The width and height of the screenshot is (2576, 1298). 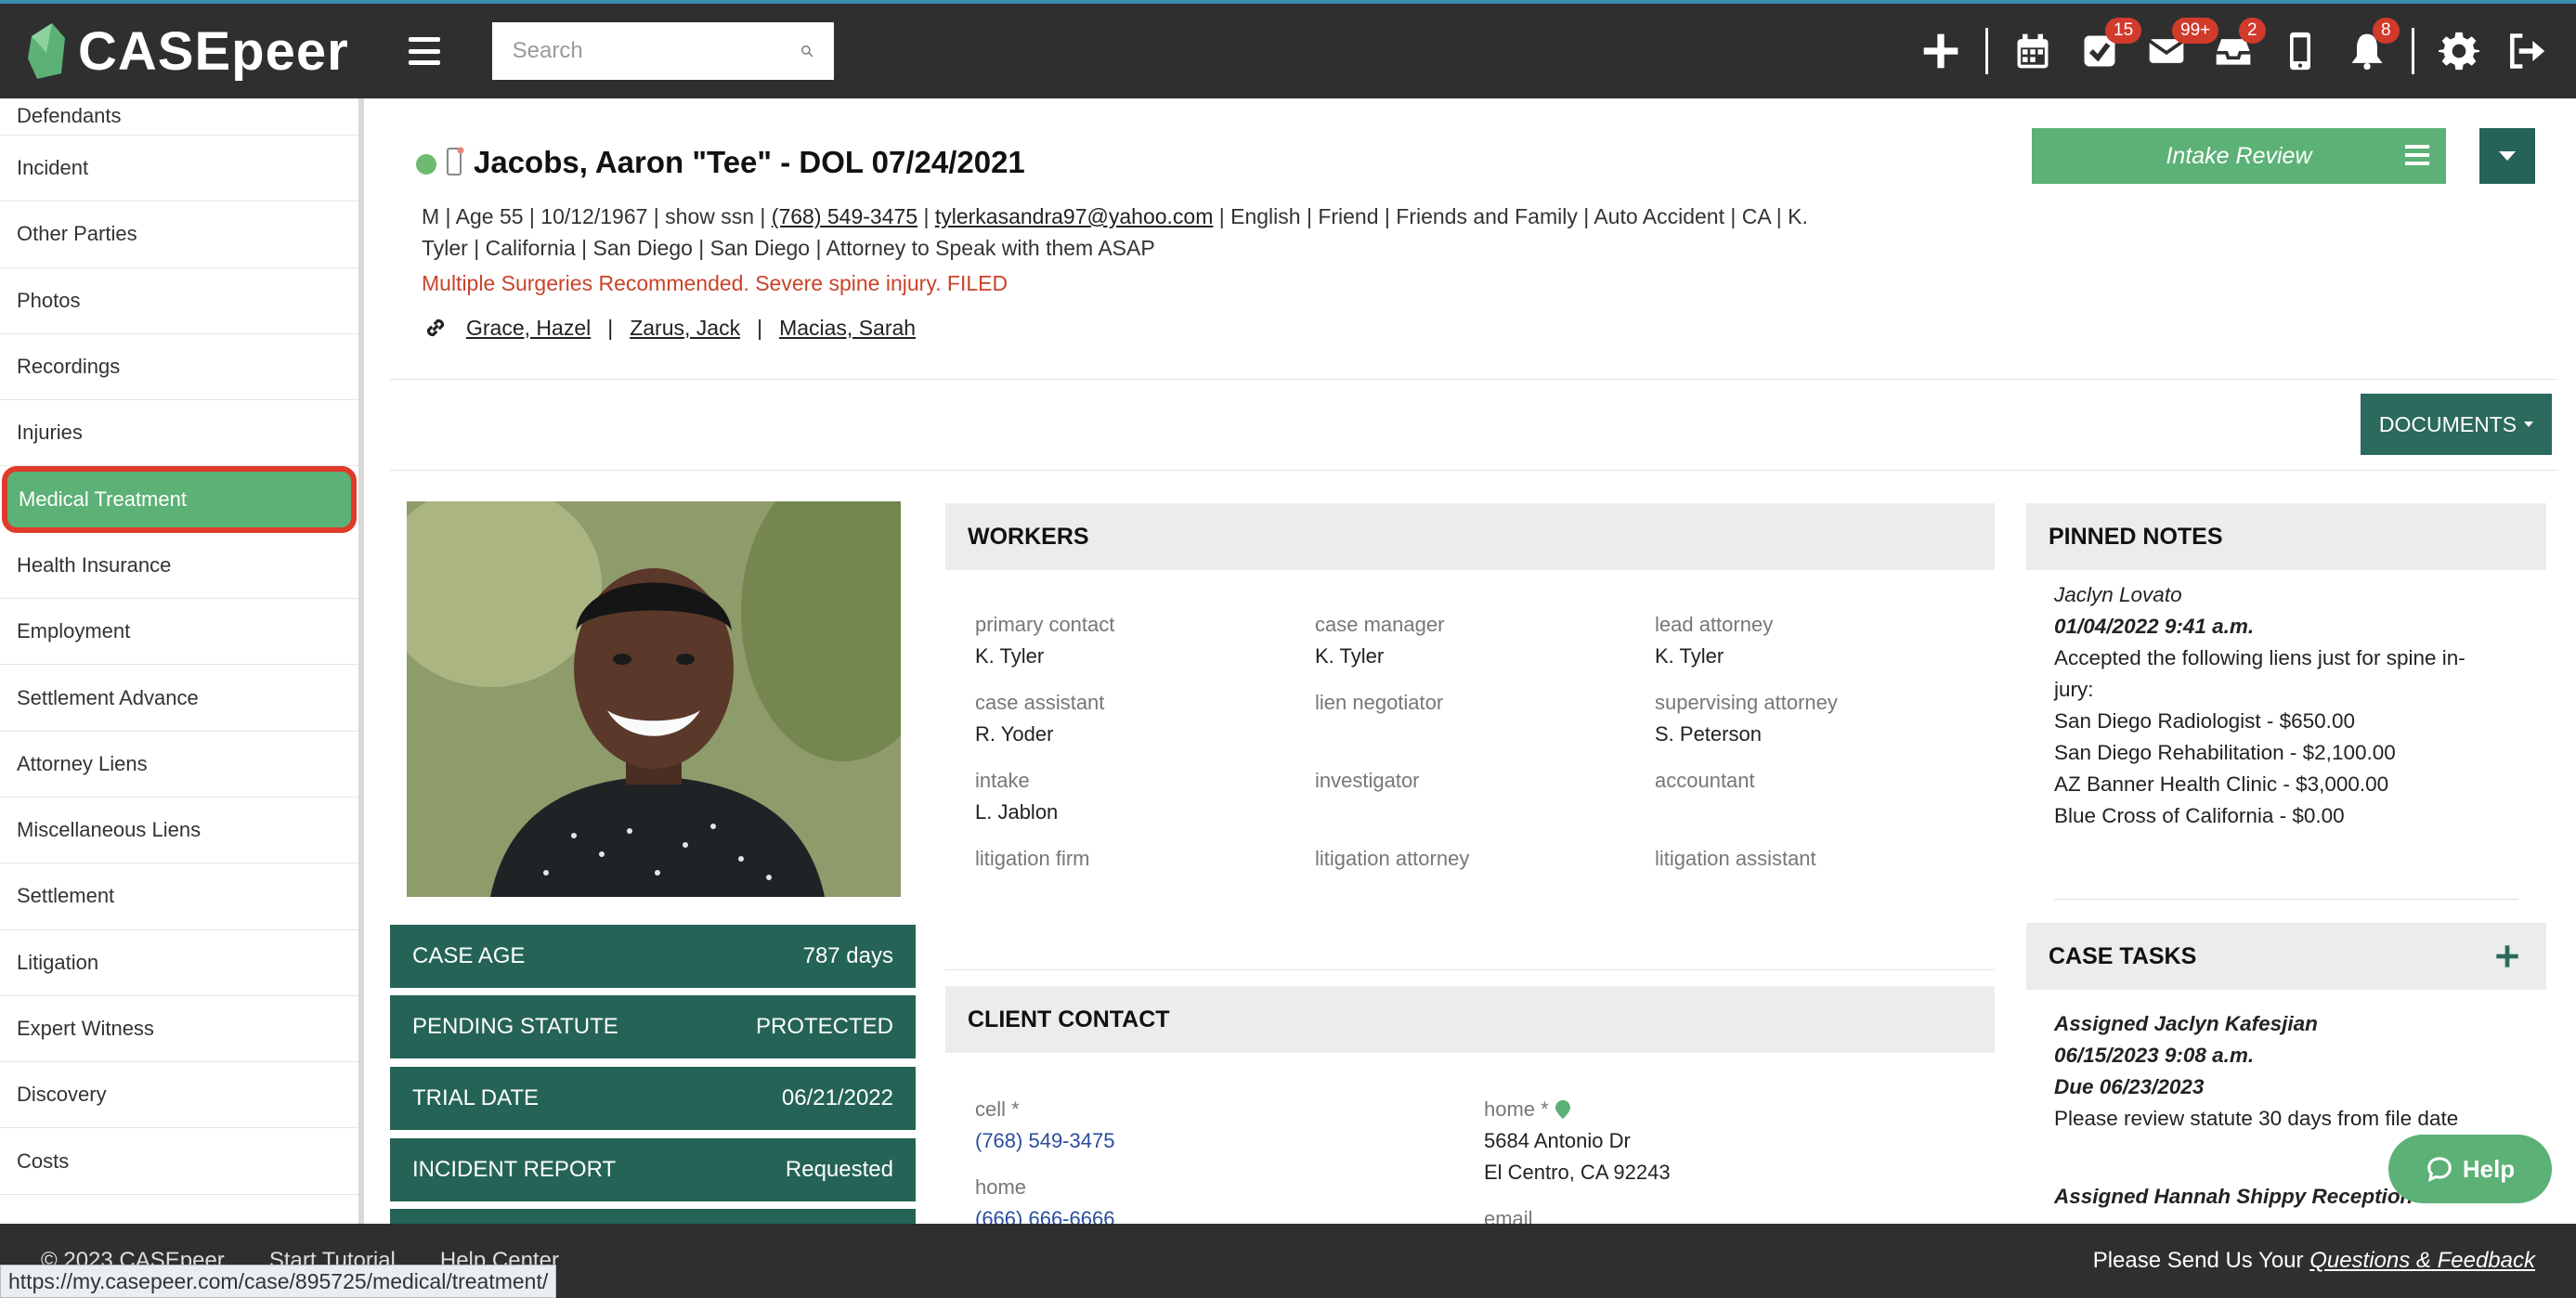 What do you see at coordinates (2176, 51) in the screenshot?
I see `mail-button: 99+` at bounding box center [2176, 51].